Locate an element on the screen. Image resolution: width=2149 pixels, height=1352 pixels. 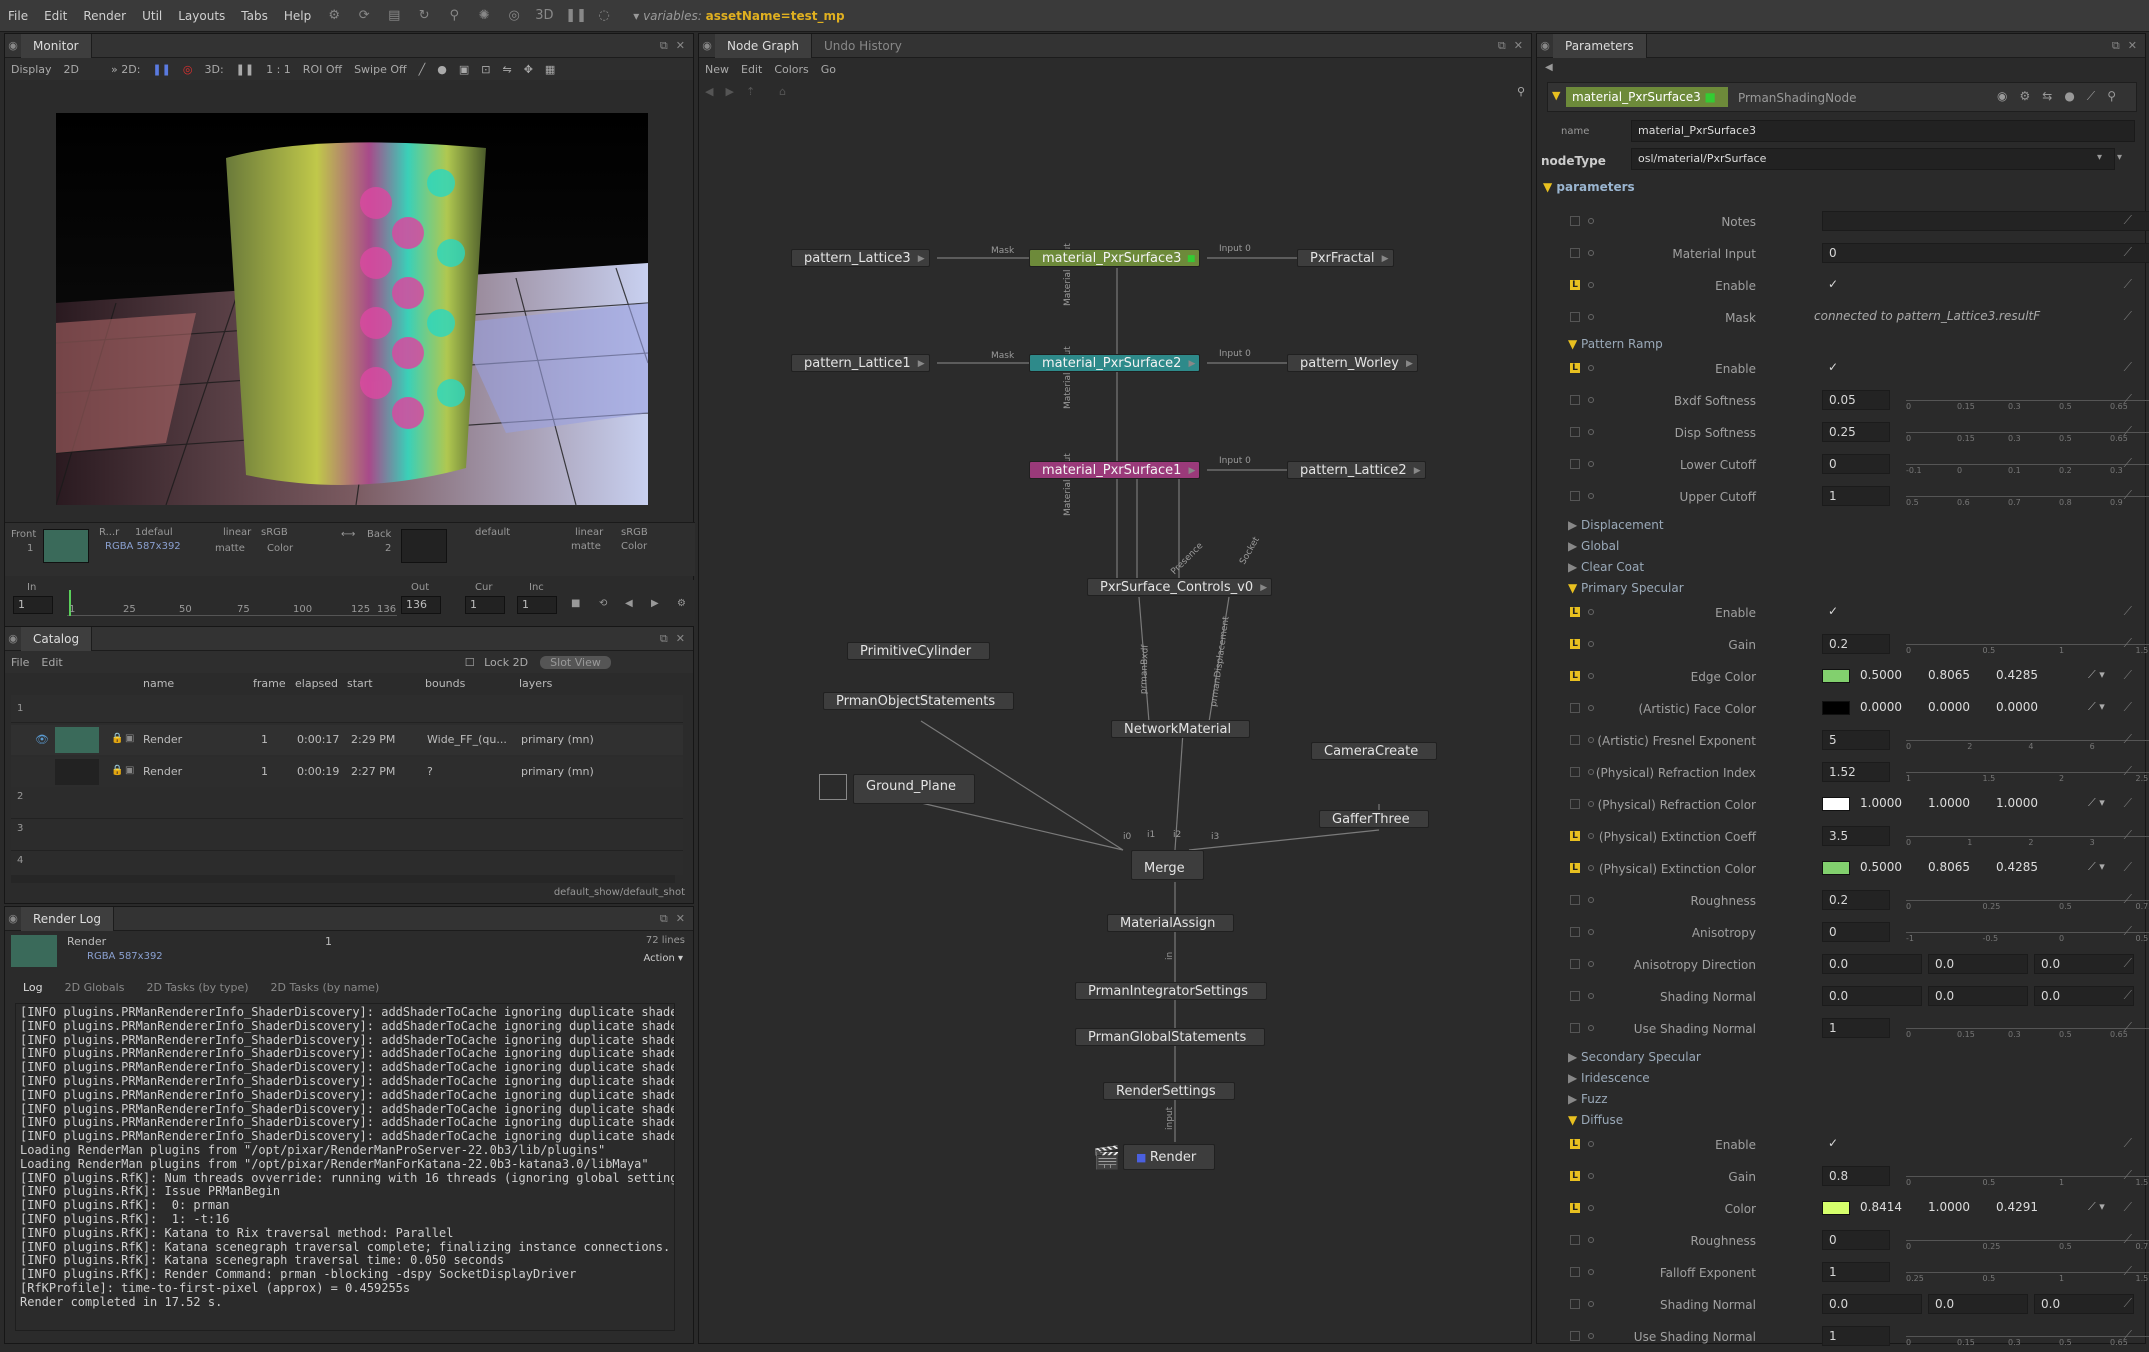
back-thumbnail is located at coordinates (424, 546).